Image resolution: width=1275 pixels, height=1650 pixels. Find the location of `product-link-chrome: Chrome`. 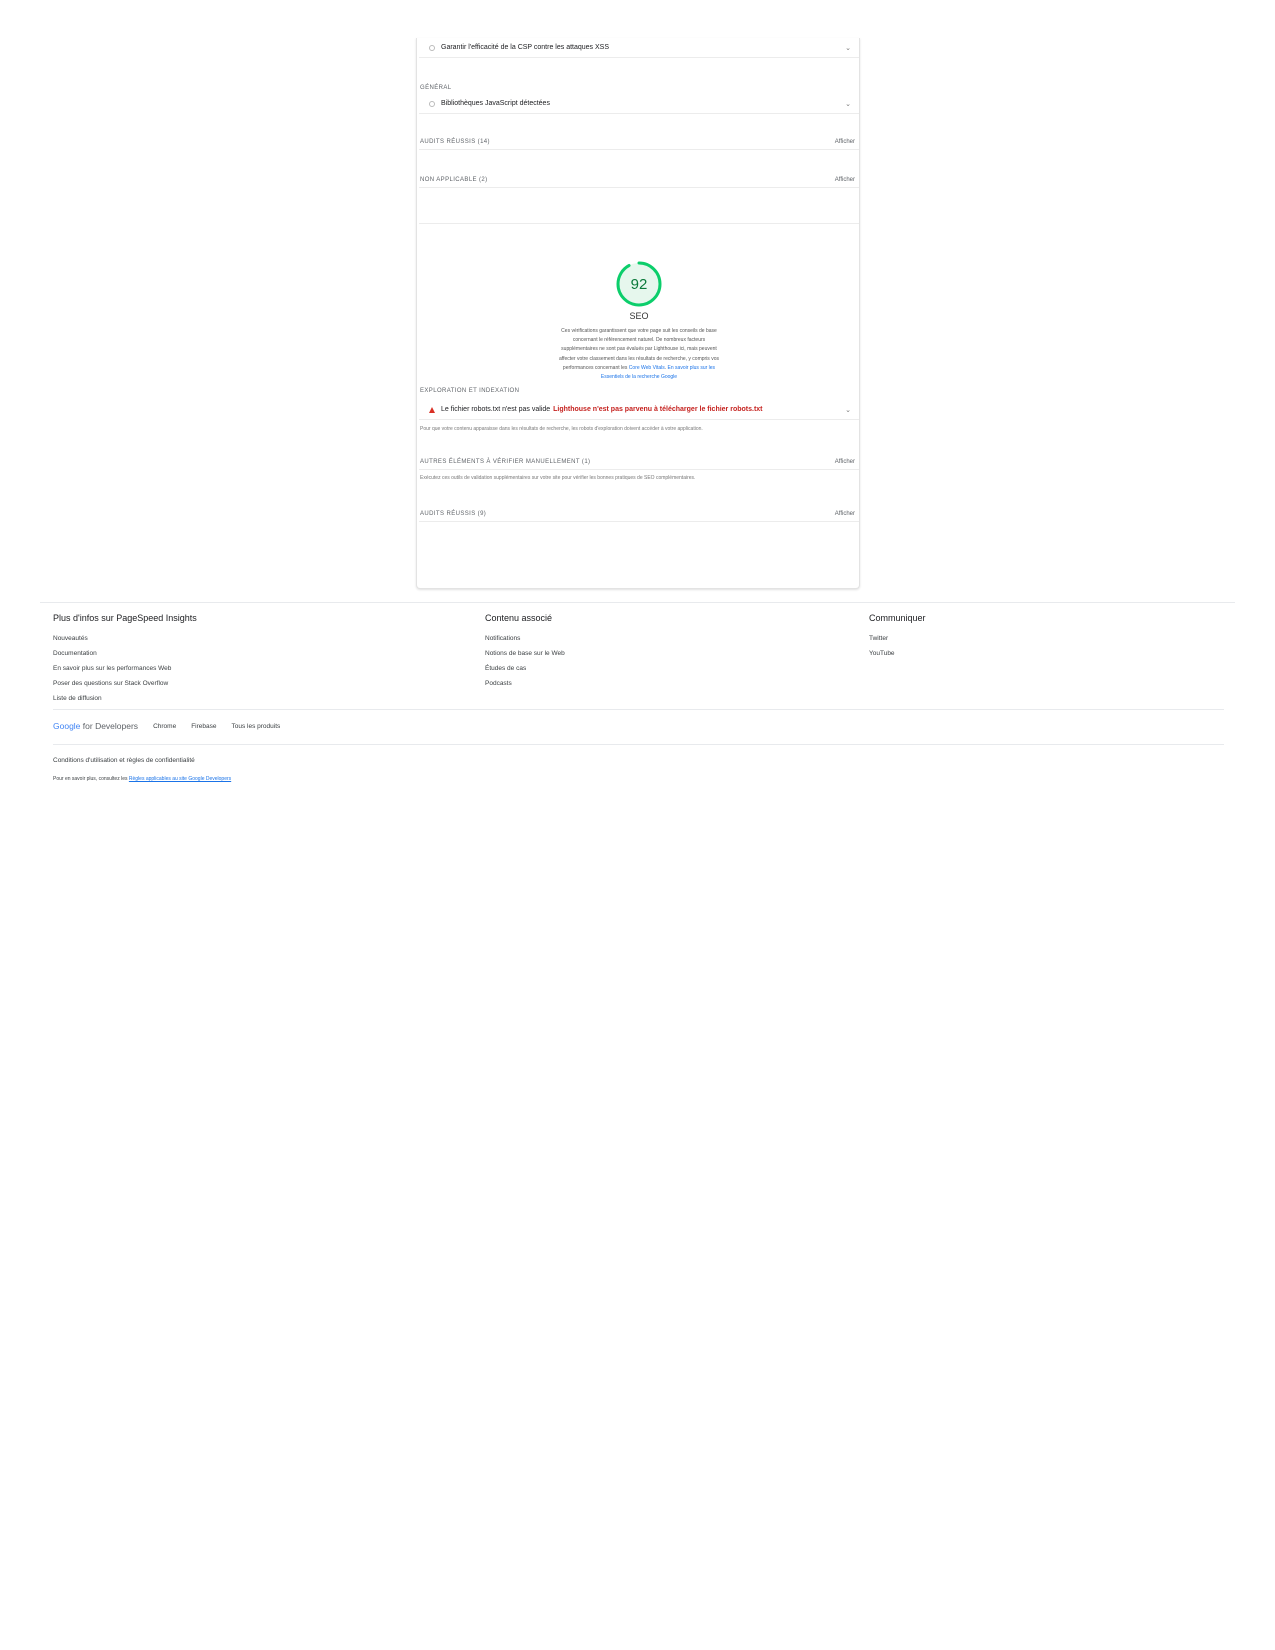

product-link-chrome: Chrome is located at coordinates (164, 726).